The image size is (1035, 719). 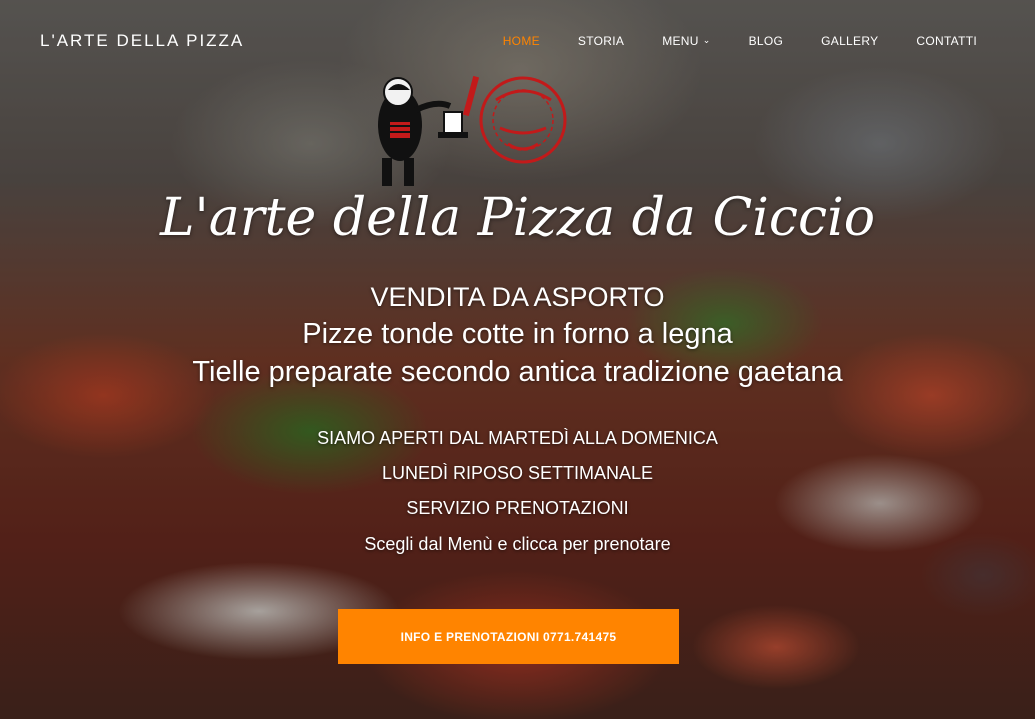 I want to click on nav-item-label: BLOG, so click(x=766, y=41).